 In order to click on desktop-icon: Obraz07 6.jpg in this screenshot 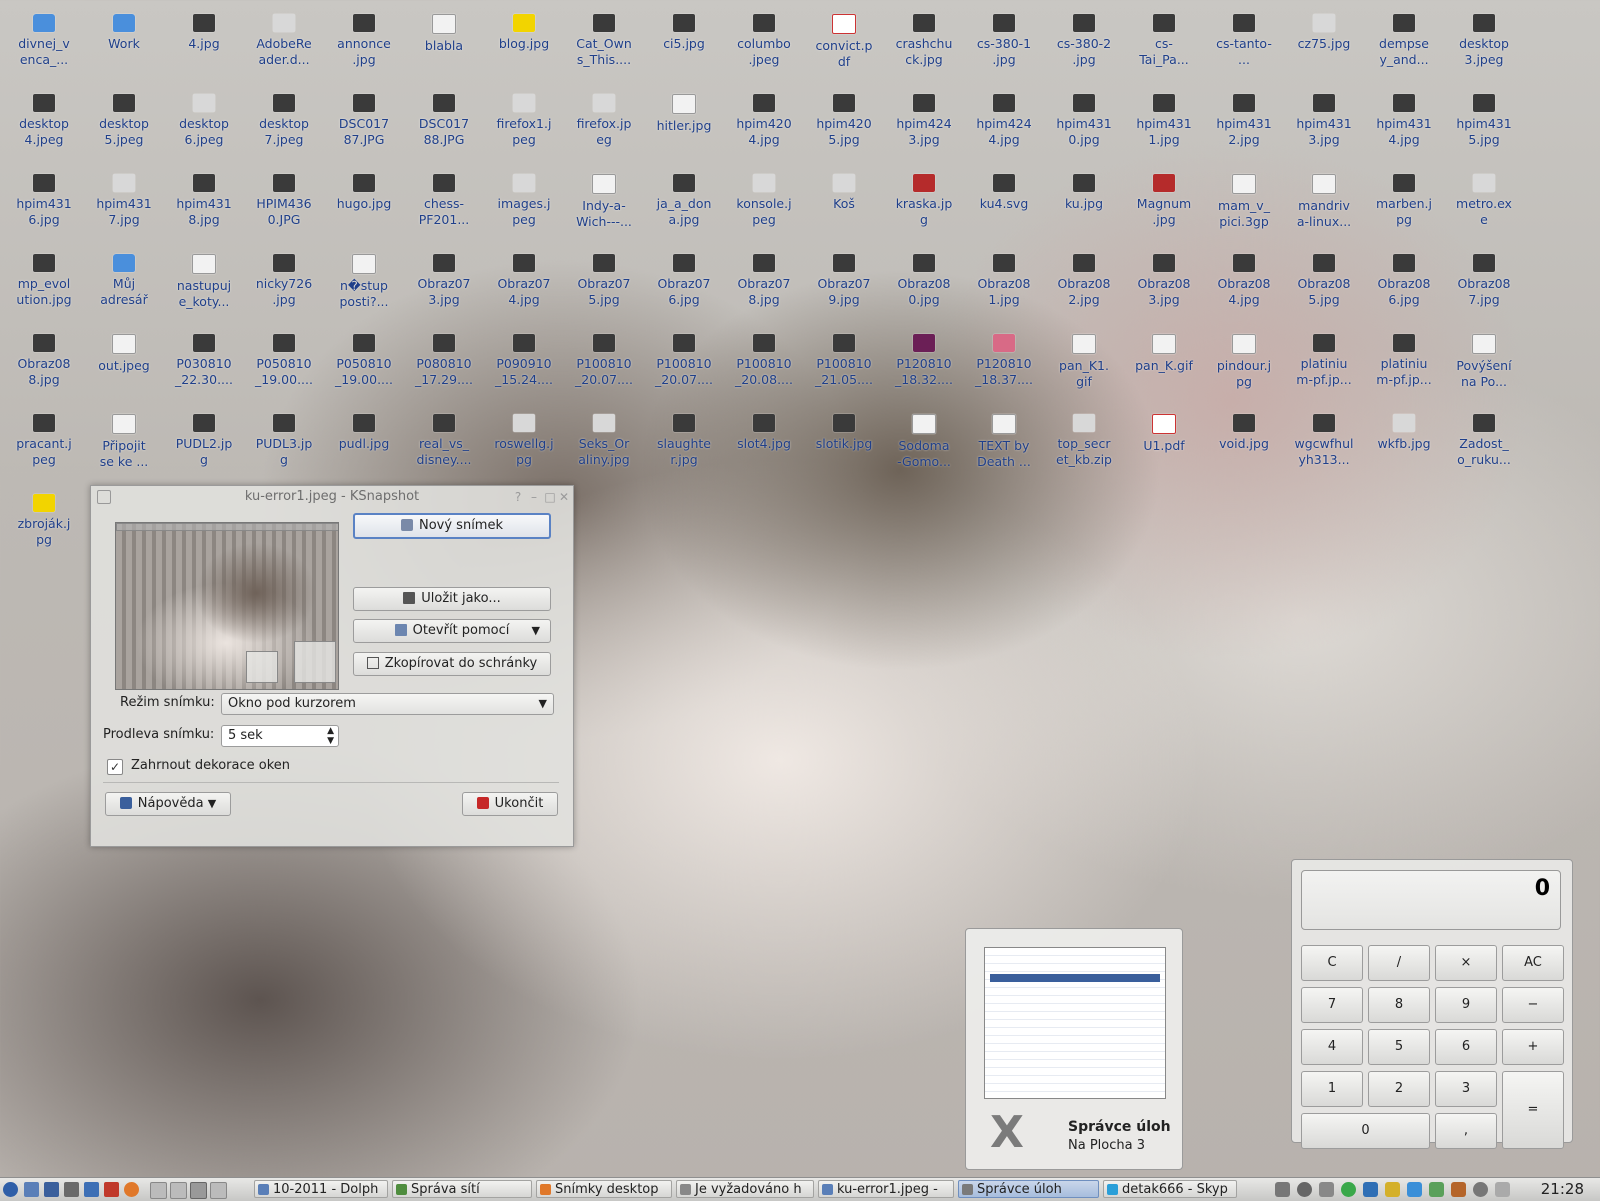, I will do `click(684, 279)`.